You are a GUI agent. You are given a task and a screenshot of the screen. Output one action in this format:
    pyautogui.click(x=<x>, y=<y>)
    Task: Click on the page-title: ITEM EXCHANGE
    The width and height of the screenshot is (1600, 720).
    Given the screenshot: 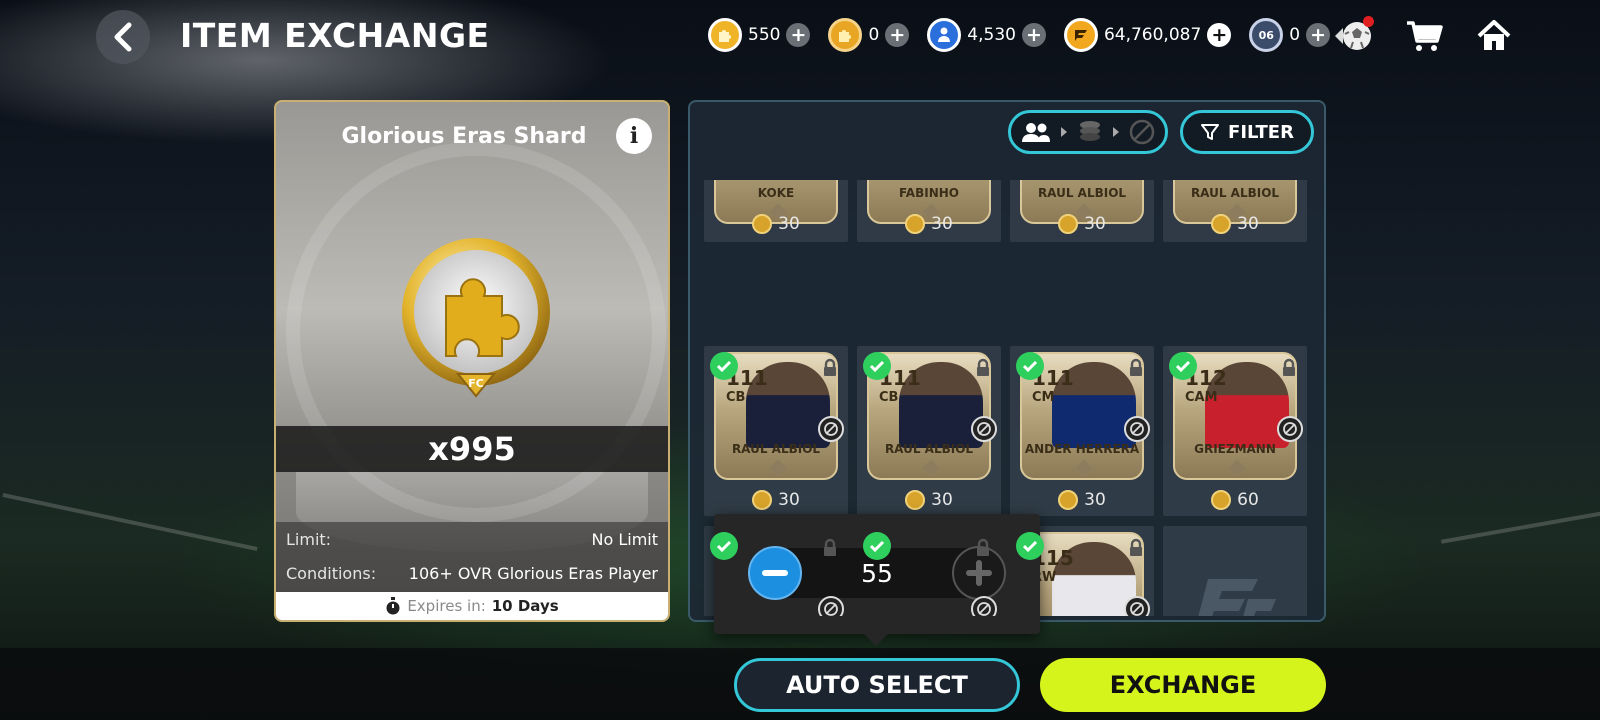 What is the action you would take?
    pyautogui.click(x=335, y=35)
    